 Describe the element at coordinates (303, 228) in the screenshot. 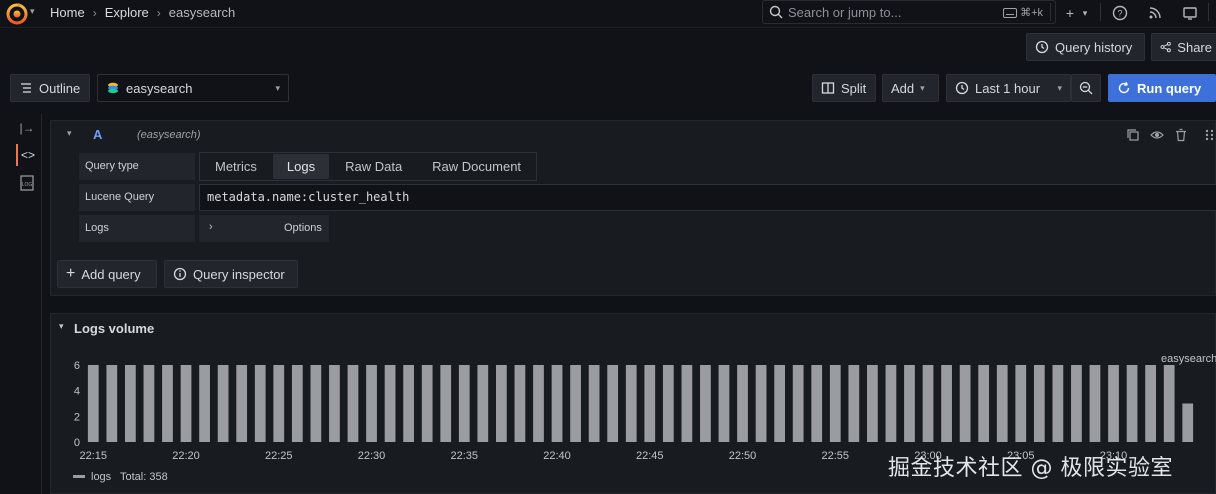

I see `options-label: Options` at that location.